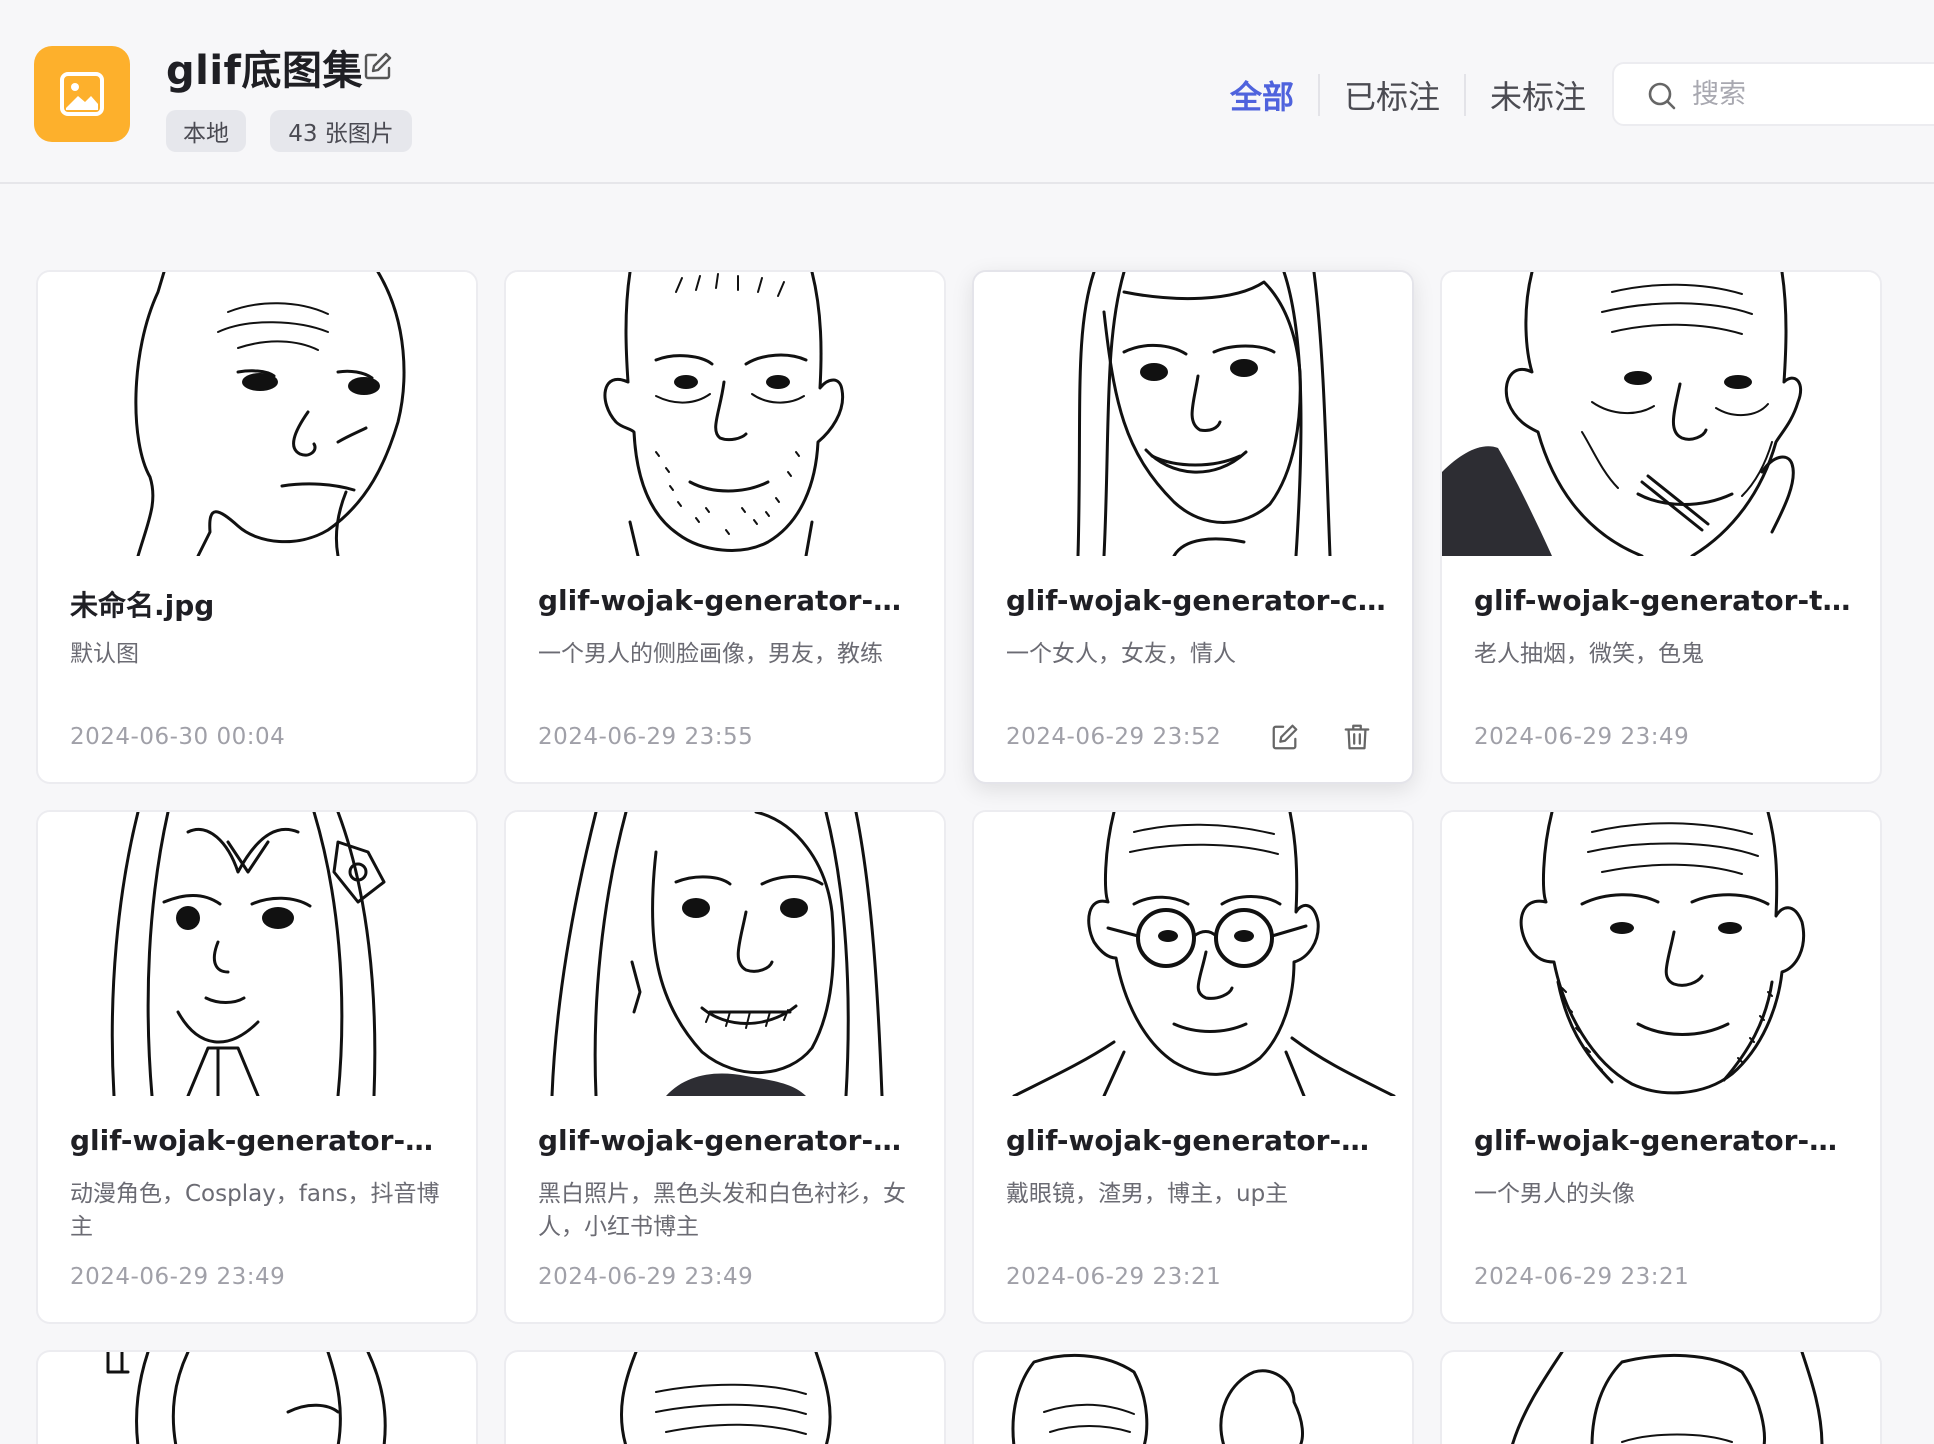 This screenshot has width=1934, height=1444. What do you see at coordinates (1589, 654) in the screenshot?
I see `card-description: 老人抽烟，微笑，色鬼` at bounding box center [1589, 654].